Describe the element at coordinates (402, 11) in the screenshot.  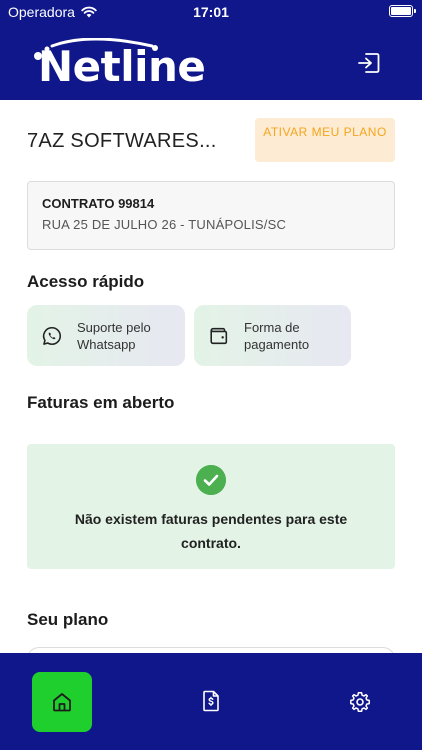
I see `battery-icon` at that location.